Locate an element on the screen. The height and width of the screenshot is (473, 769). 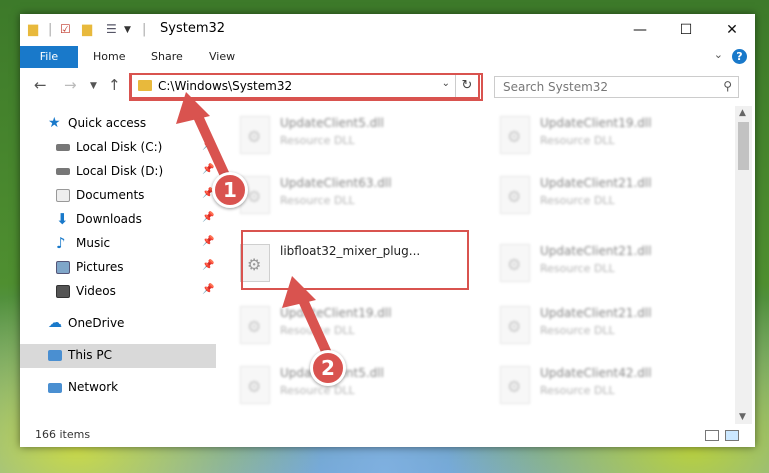
annotation-arrows is located at coordinates (255, 228).